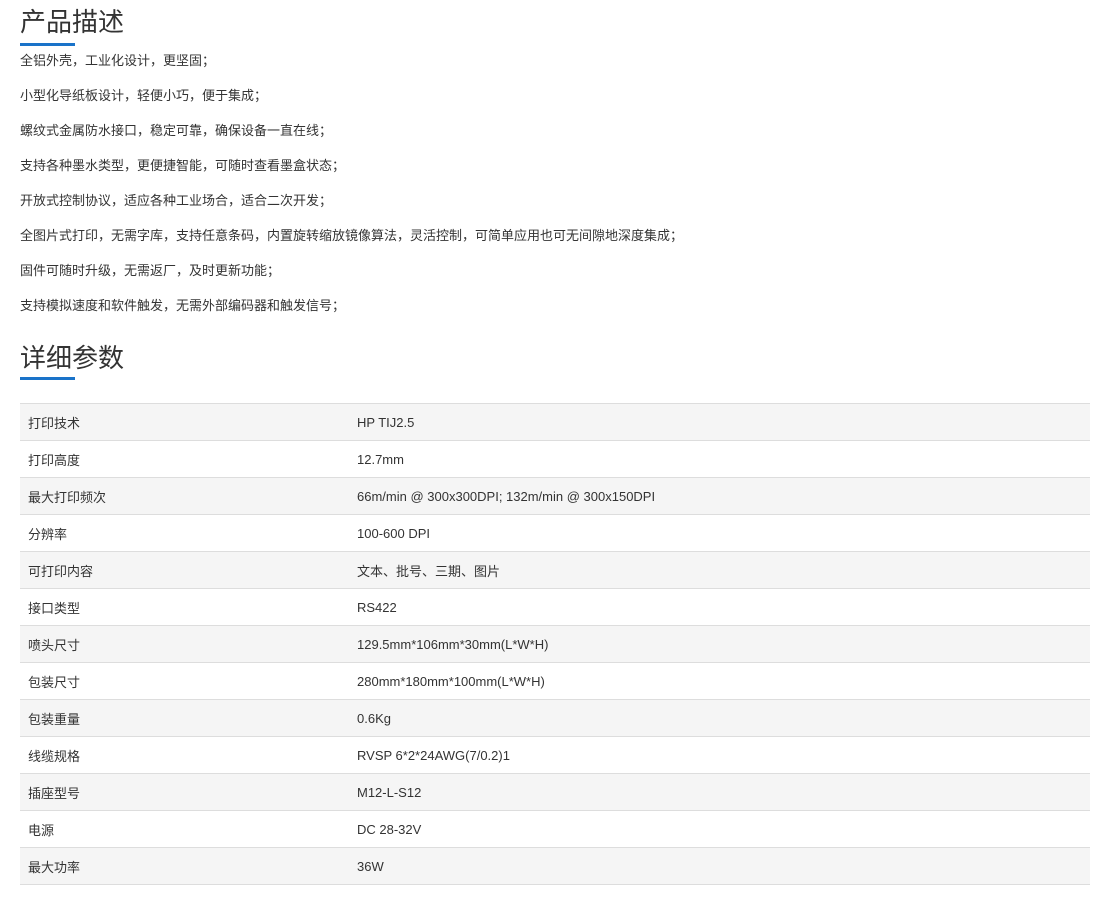 The image size is (1115, 900). Describe the element at coordinates (188, 718) in the screenshot. I see `spec-key: 包装重量` at that location.